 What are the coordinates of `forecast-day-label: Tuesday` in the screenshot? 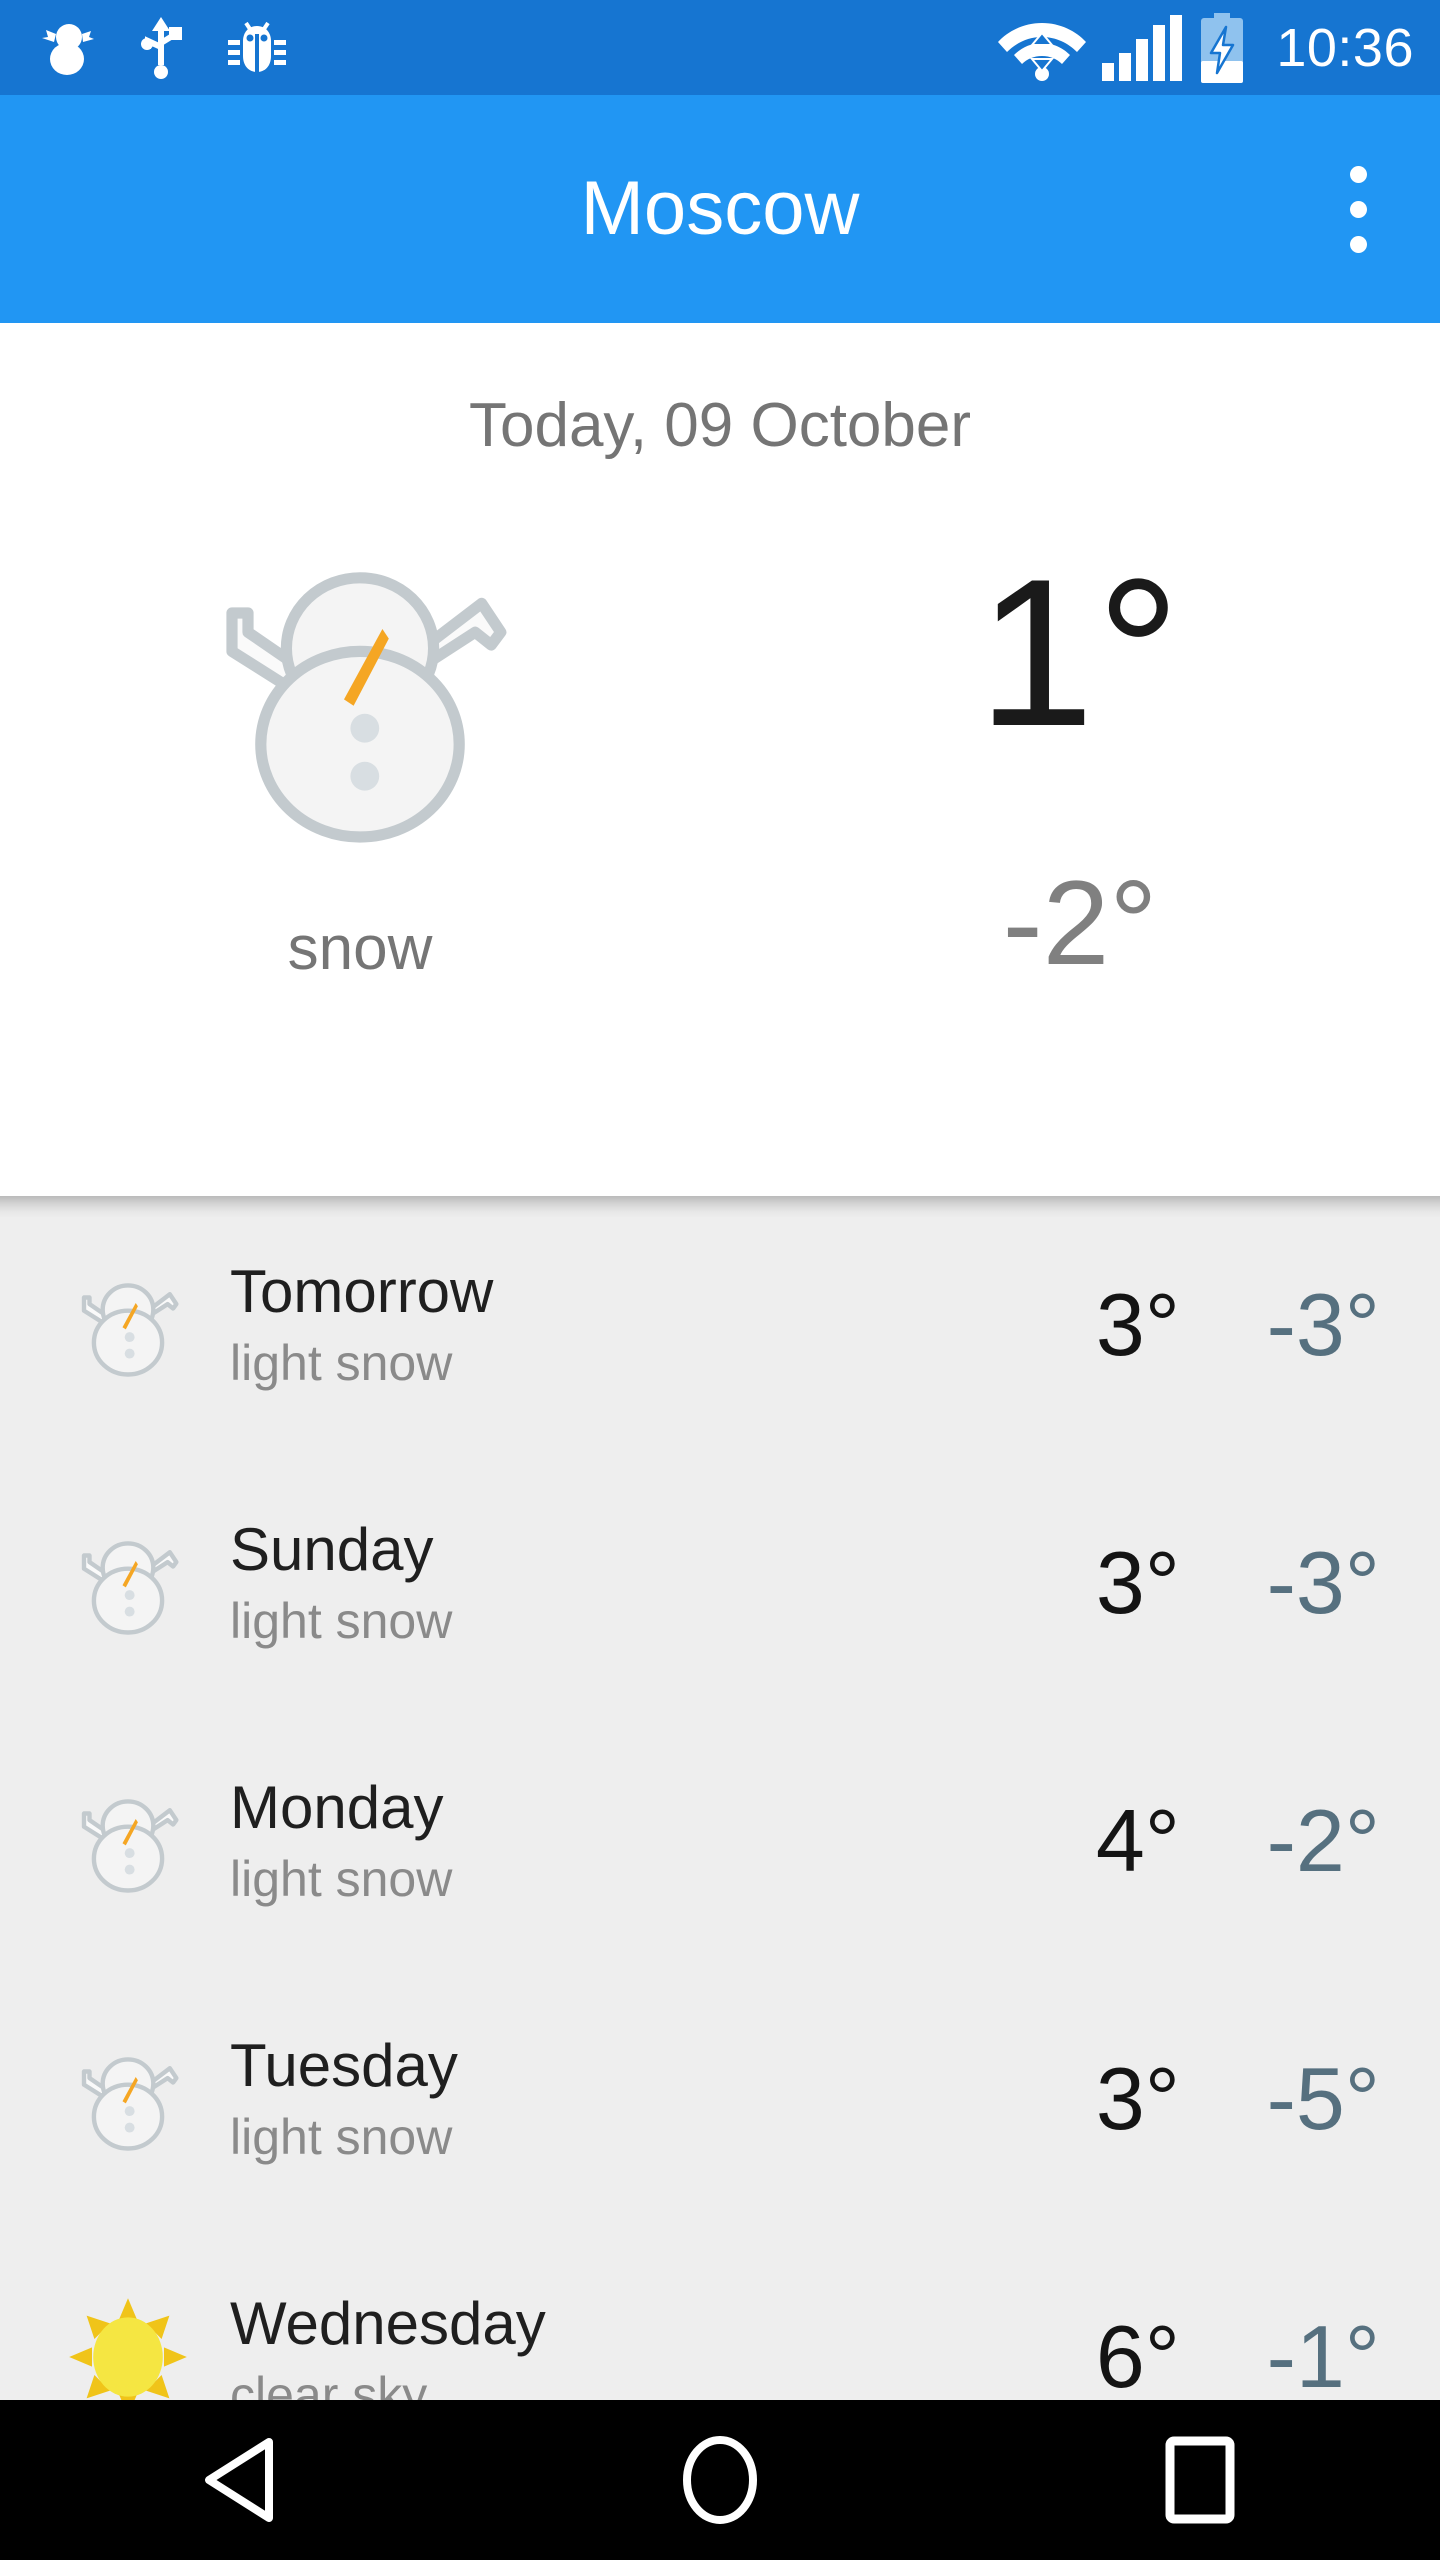 It's located at (344, 2065).